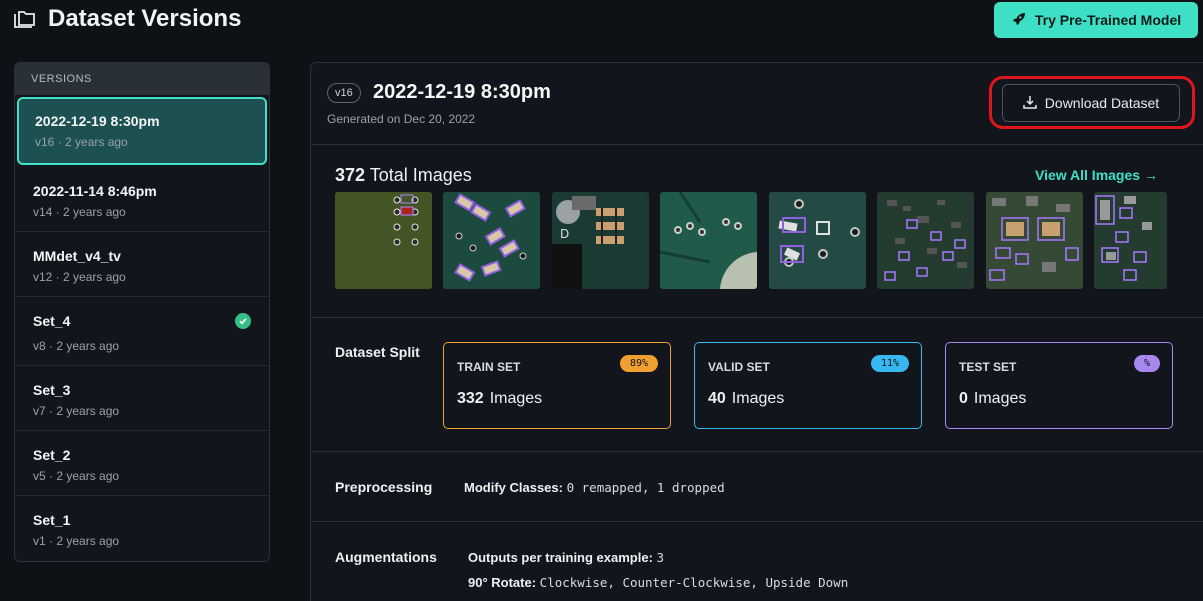 This screenshot has width=1203, height=601. I want to click on test-set-percent: %, so click(1146, 363).